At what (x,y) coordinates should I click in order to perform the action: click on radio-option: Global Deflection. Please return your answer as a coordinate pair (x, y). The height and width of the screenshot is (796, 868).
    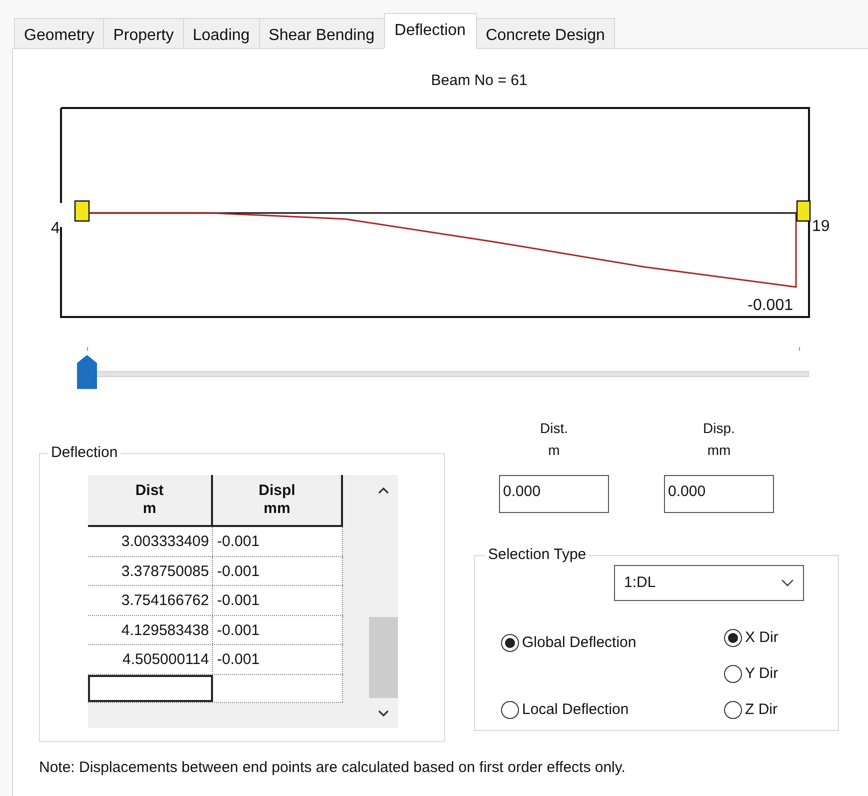
    Looking at the image, I should click on (568, 643).